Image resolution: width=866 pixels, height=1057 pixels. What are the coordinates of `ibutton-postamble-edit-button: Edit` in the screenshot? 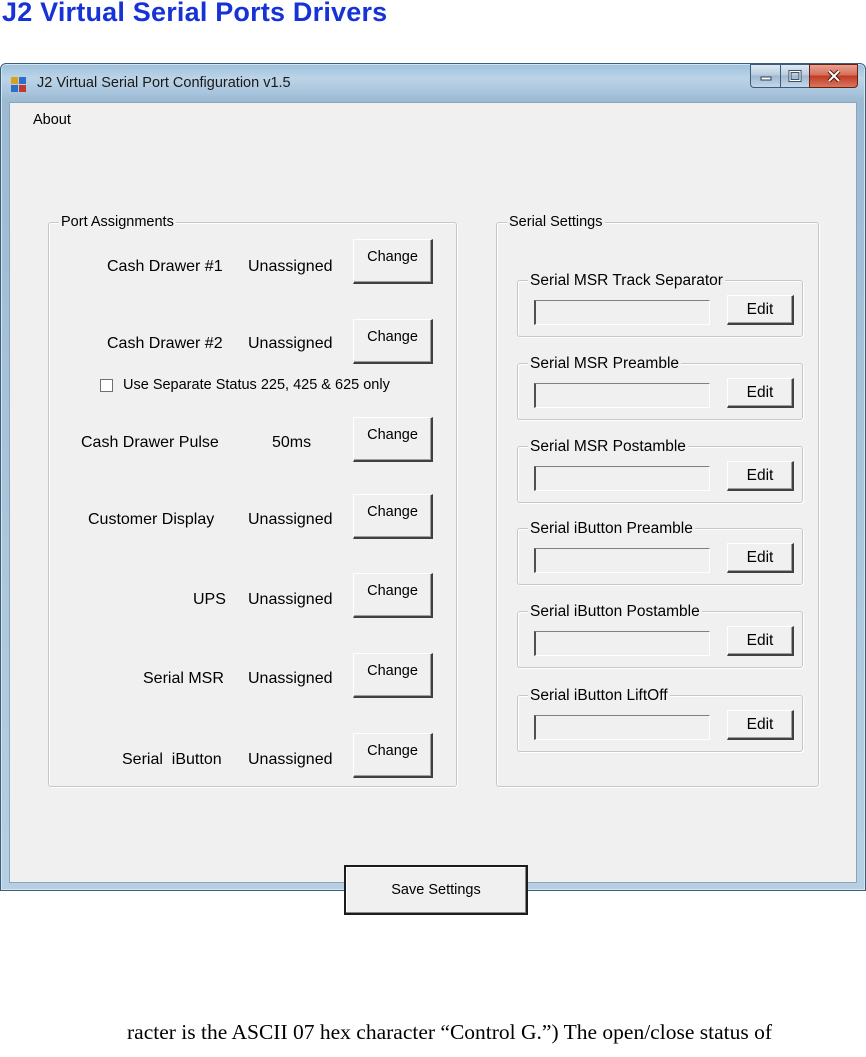 It's located at (760, 641).